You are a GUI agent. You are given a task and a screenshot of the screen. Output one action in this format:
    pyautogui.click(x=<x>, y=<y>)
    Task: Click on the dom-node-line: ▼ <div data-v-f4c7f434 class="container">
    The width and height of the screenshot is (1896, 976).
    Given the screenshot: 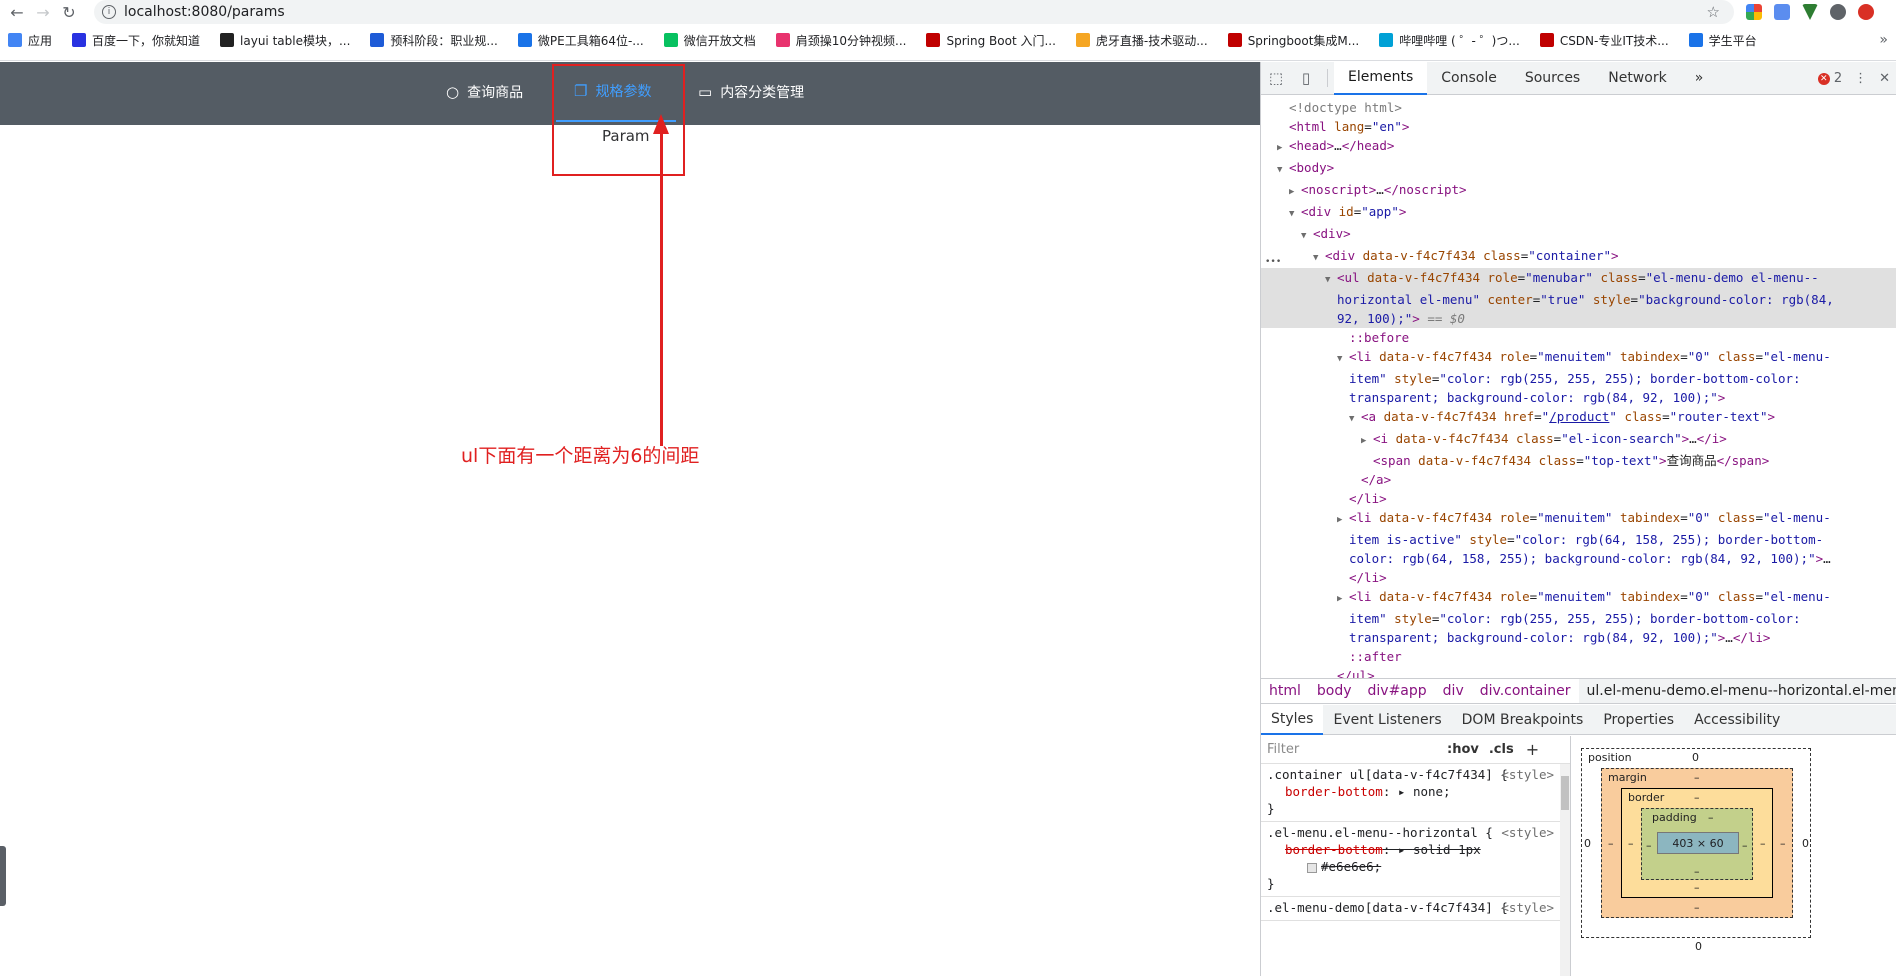 What is the action you would take?
    pyautogui.click(x=1578, y=257)
    